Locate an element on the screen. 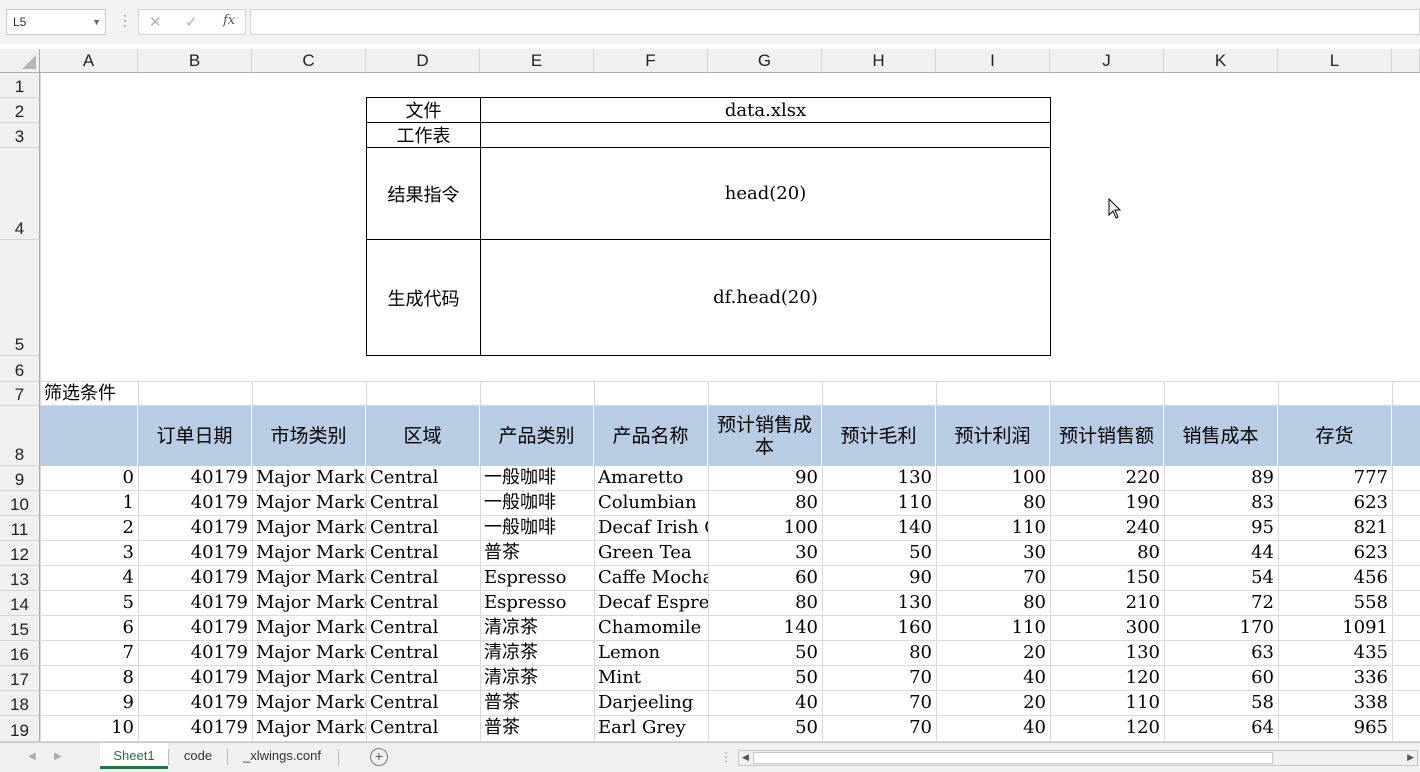 The height and width of the screenshot is (772, 1420). table-cell: 40 is located at coordinates (993, 729).